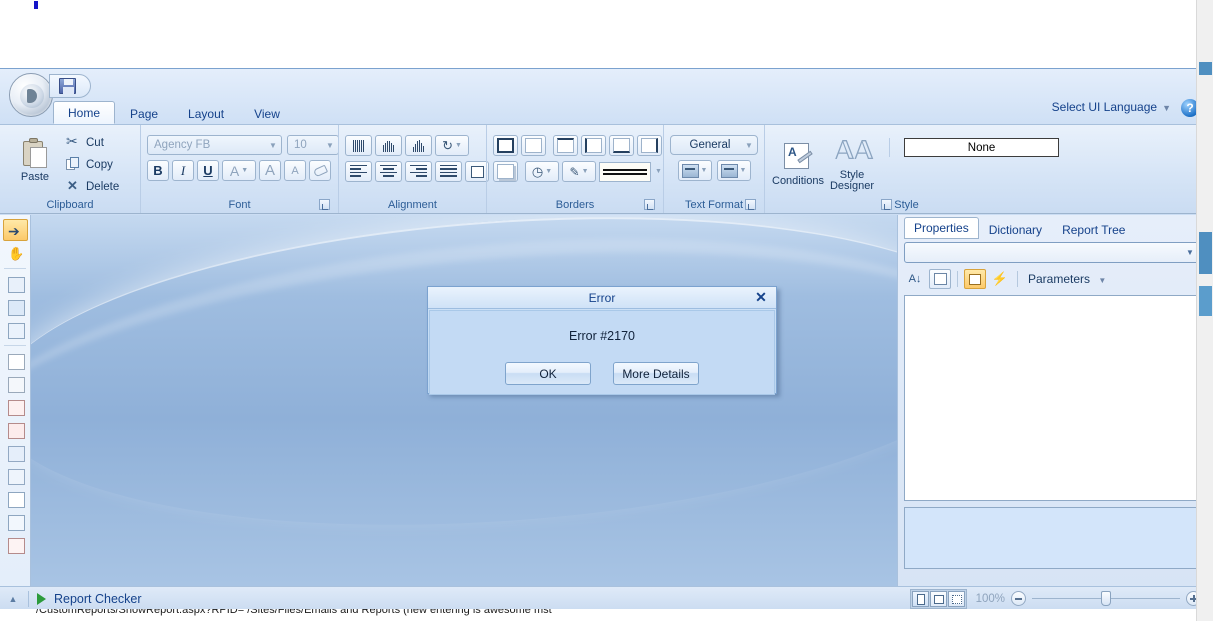 The image size is (1213, 621). Describe the element at coordinates (324, 204) in the screenshot. I see `font-dialog-launcher` at that location.